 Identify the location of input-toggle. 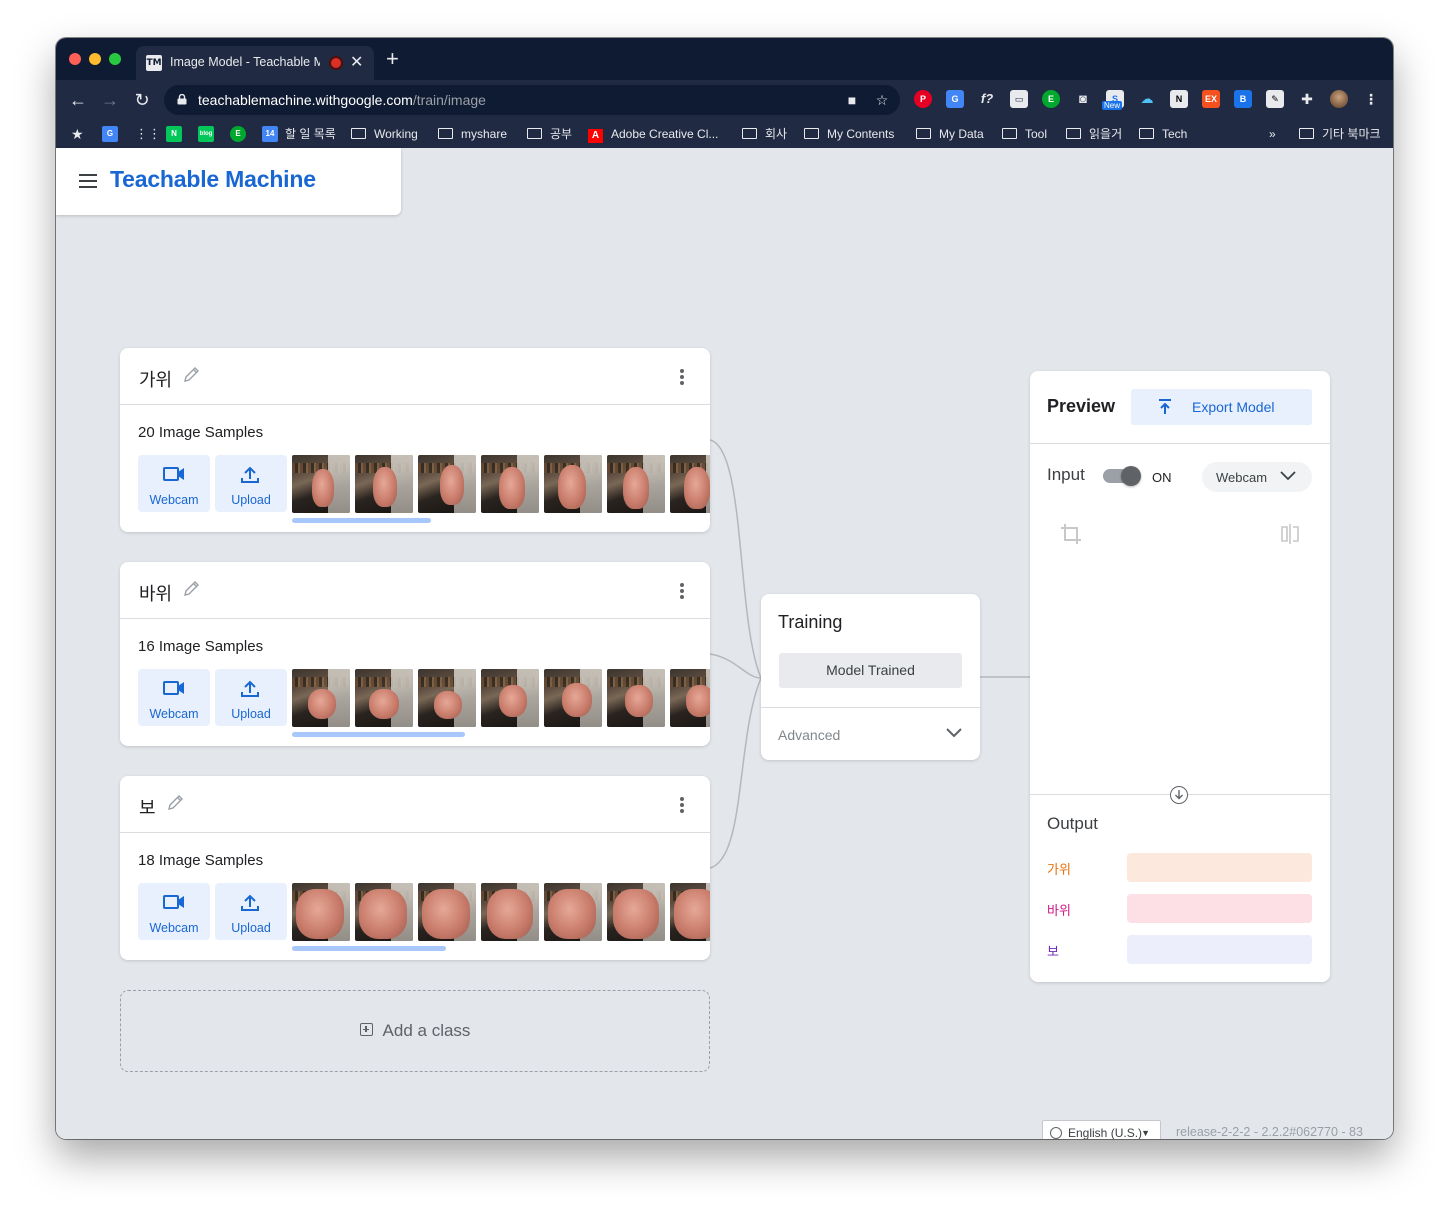
(1122, 476).